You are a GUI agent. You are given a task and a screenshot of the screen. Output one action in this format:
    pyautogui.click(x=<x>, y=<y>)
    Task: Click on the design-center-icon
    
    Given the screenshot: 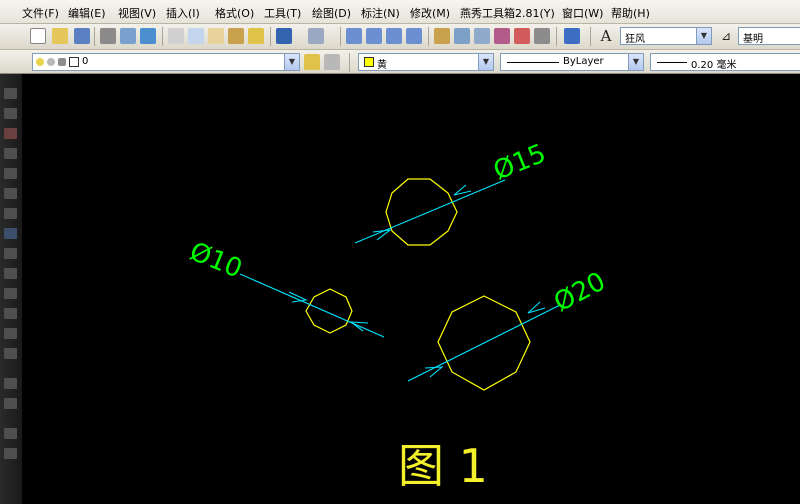 What is the action you would take?
    pyautogui.click(x=462, y=36)
    